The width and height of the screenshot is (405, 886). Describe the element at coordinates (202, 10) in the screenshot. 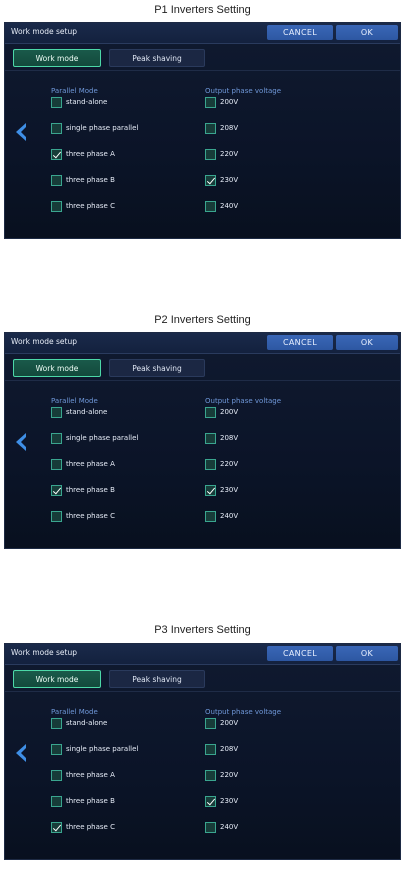

I see `section-title-p1: P1 Inverters Setting` at that location.